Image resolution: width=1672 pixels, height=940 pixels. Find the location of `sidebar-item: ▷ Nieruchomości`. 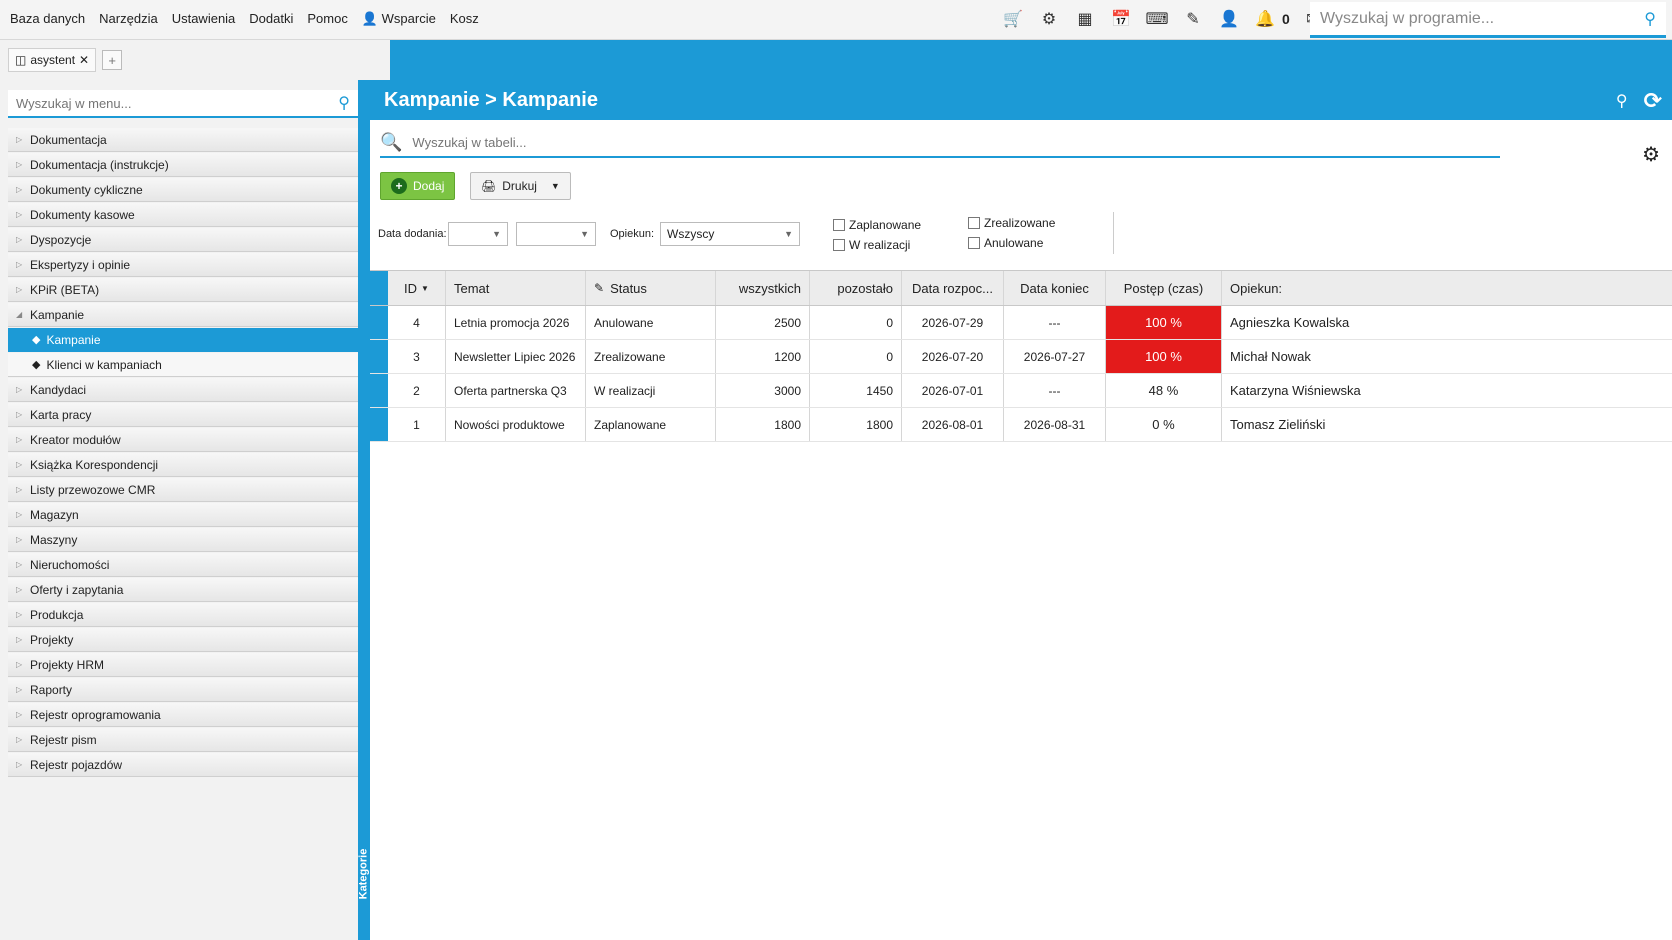

sidebar-item: ▷ Nieruchomości is located at coordinates (183, 565).